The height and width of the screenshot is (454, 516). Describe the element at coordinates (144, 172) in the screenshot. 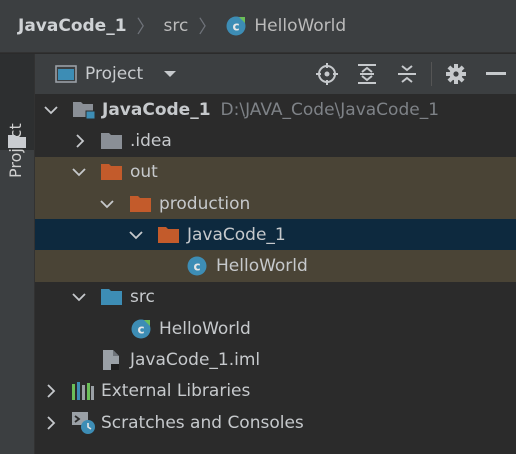

I see `tree-node-label: out` at that location.